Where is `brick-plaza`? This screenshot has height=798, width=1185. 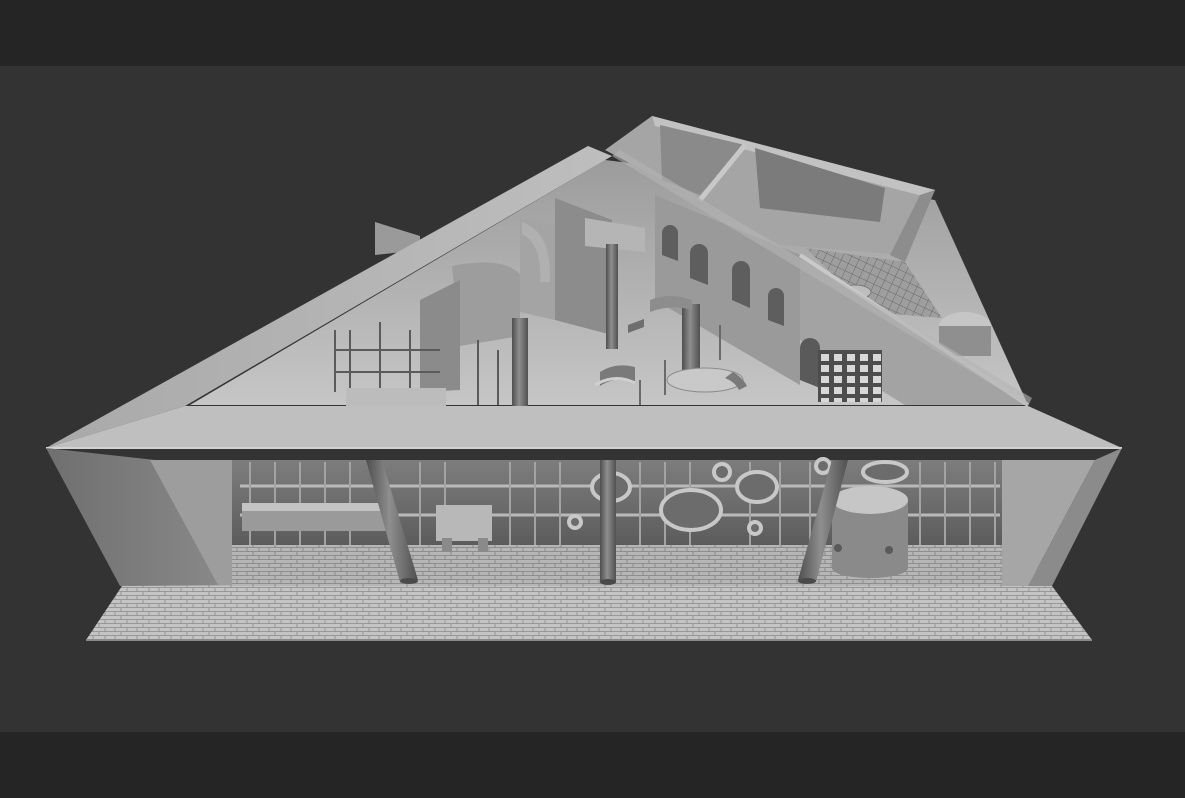
brick-plaza is located at coordinates (589, 593).